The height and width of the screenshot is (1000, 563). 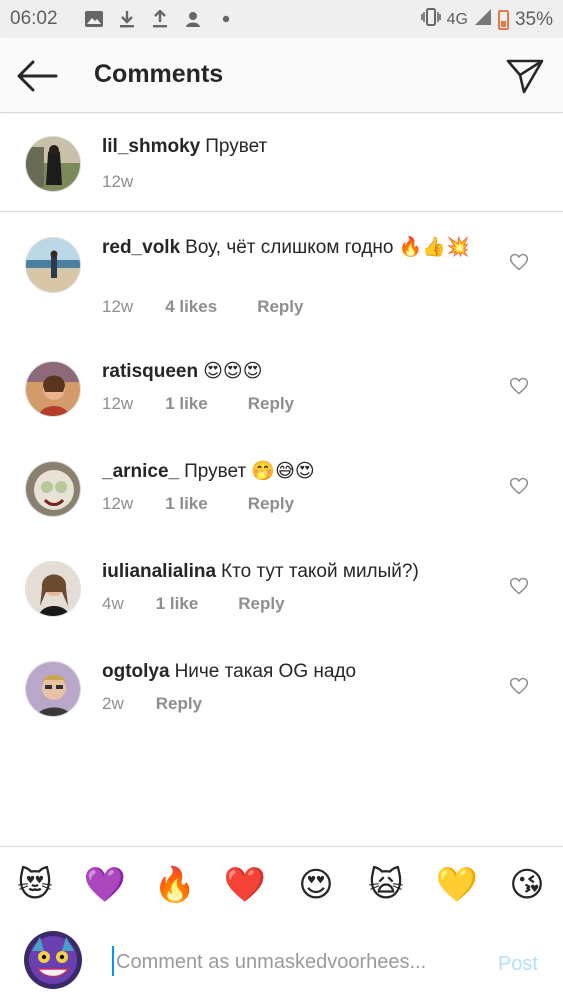 What do you see at coordinates (281, 211) in the screenshot?
I see `divider` at bounding box center [281, 211].